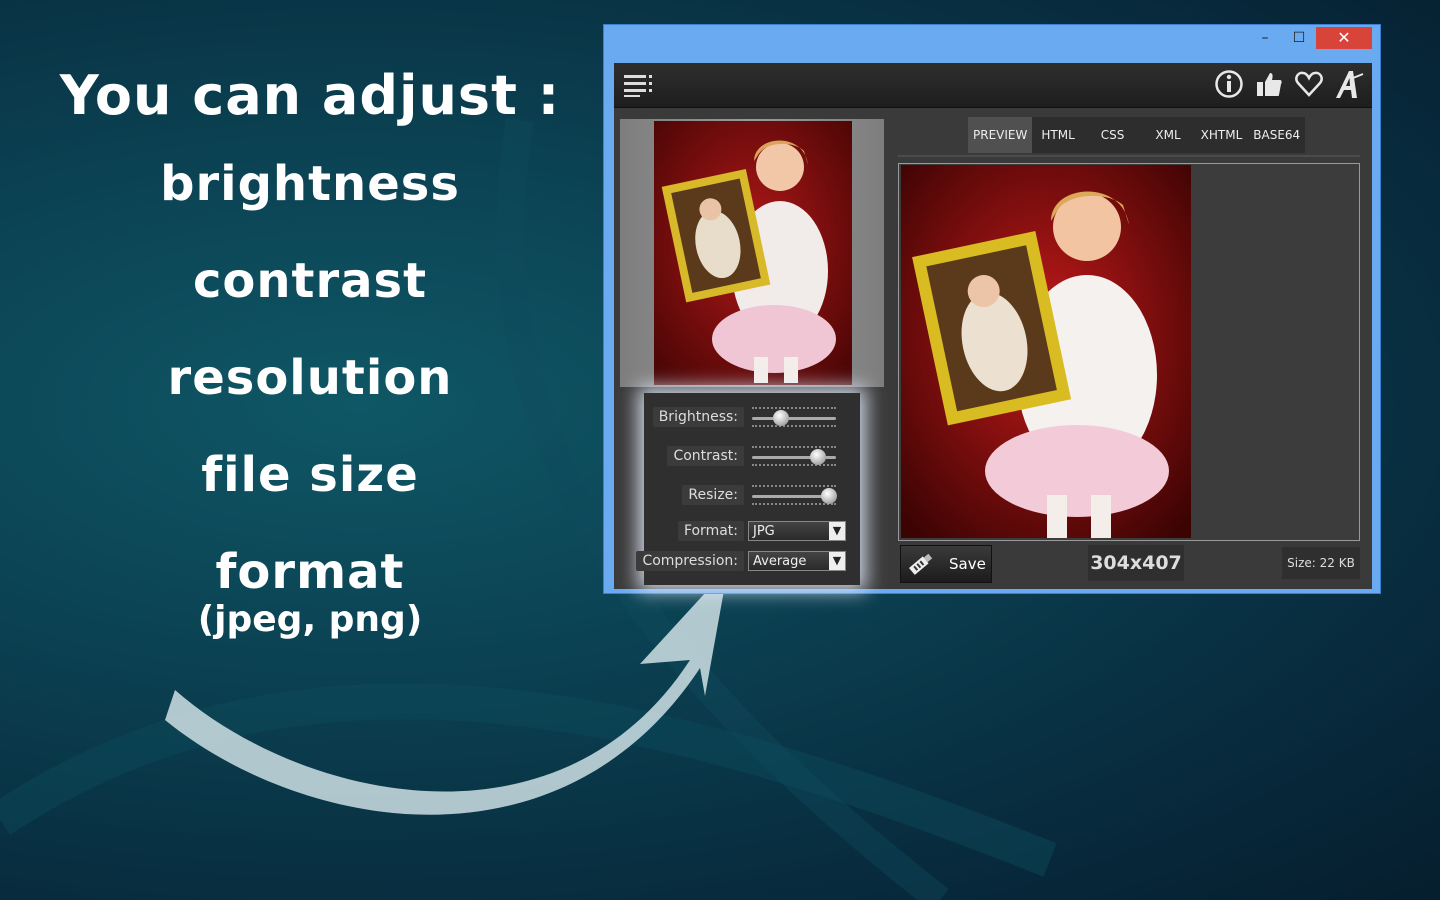 The width and height of the screenshot is (1440, 900). I want to click on format-select-value: JPG, so click(764, 531).